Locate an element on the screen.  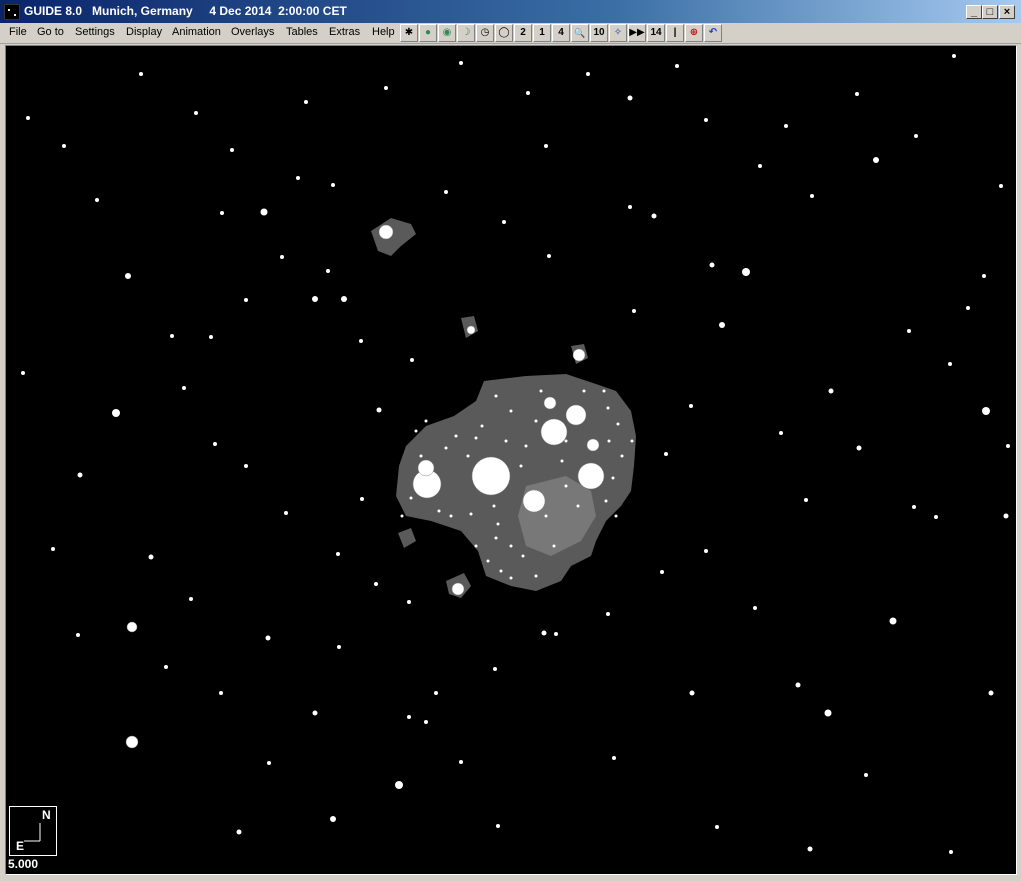
compass-north-label: N is located at coordinates (46, 815).